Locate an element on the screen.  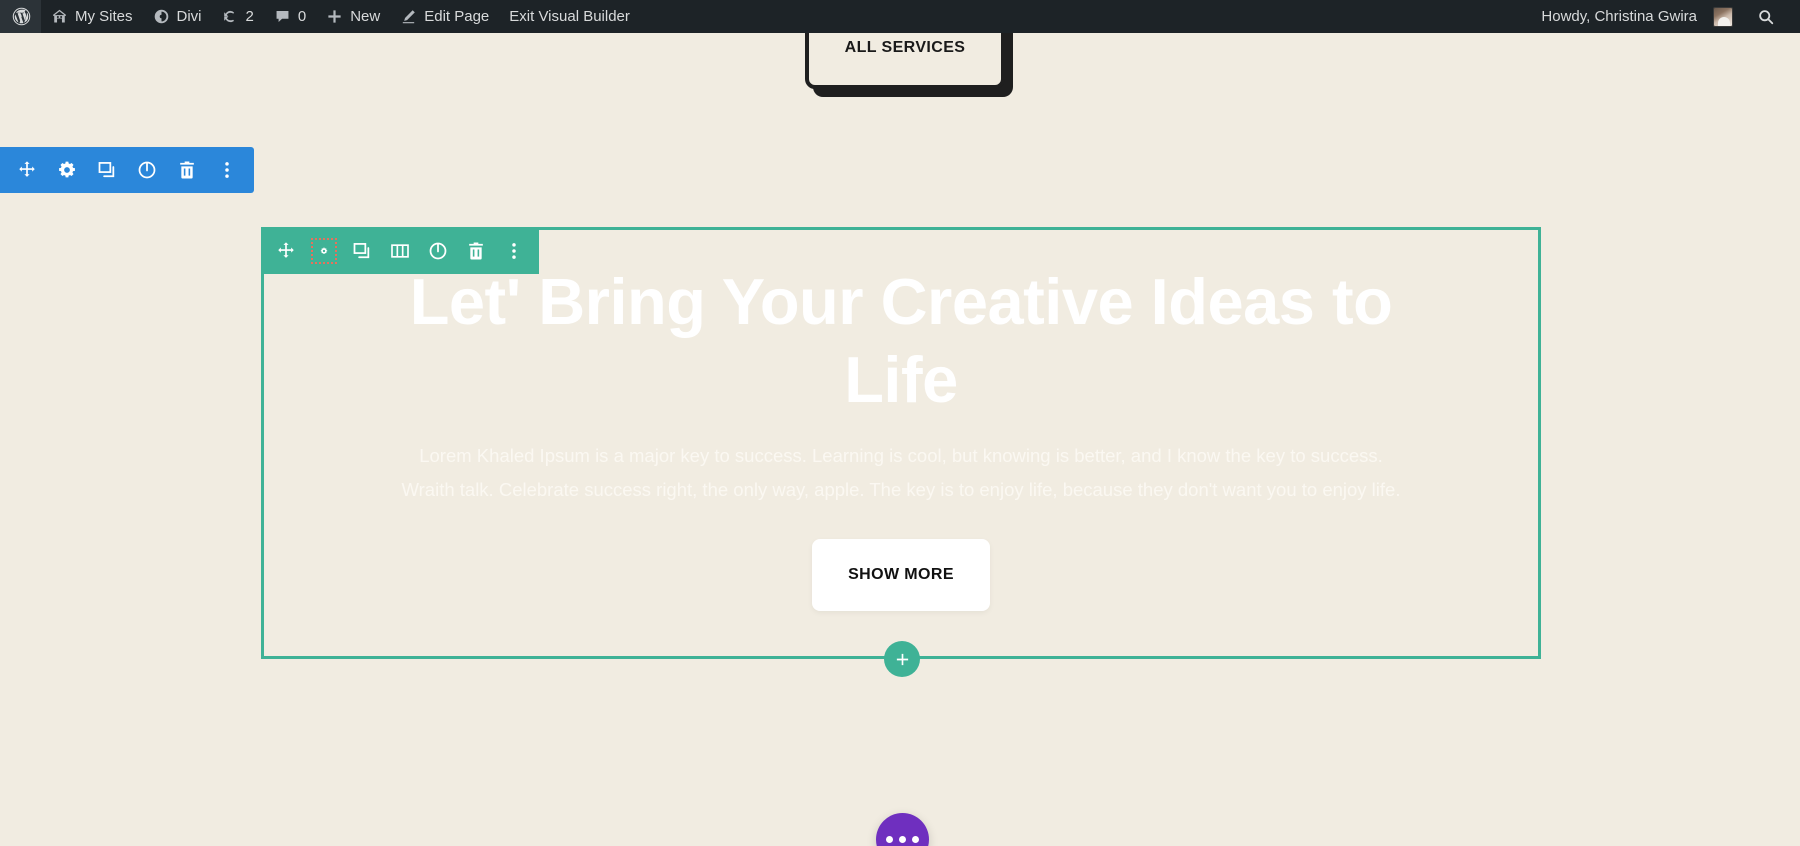
adminbar-label-updates-count: 2 is located at coordinates (249, 16).